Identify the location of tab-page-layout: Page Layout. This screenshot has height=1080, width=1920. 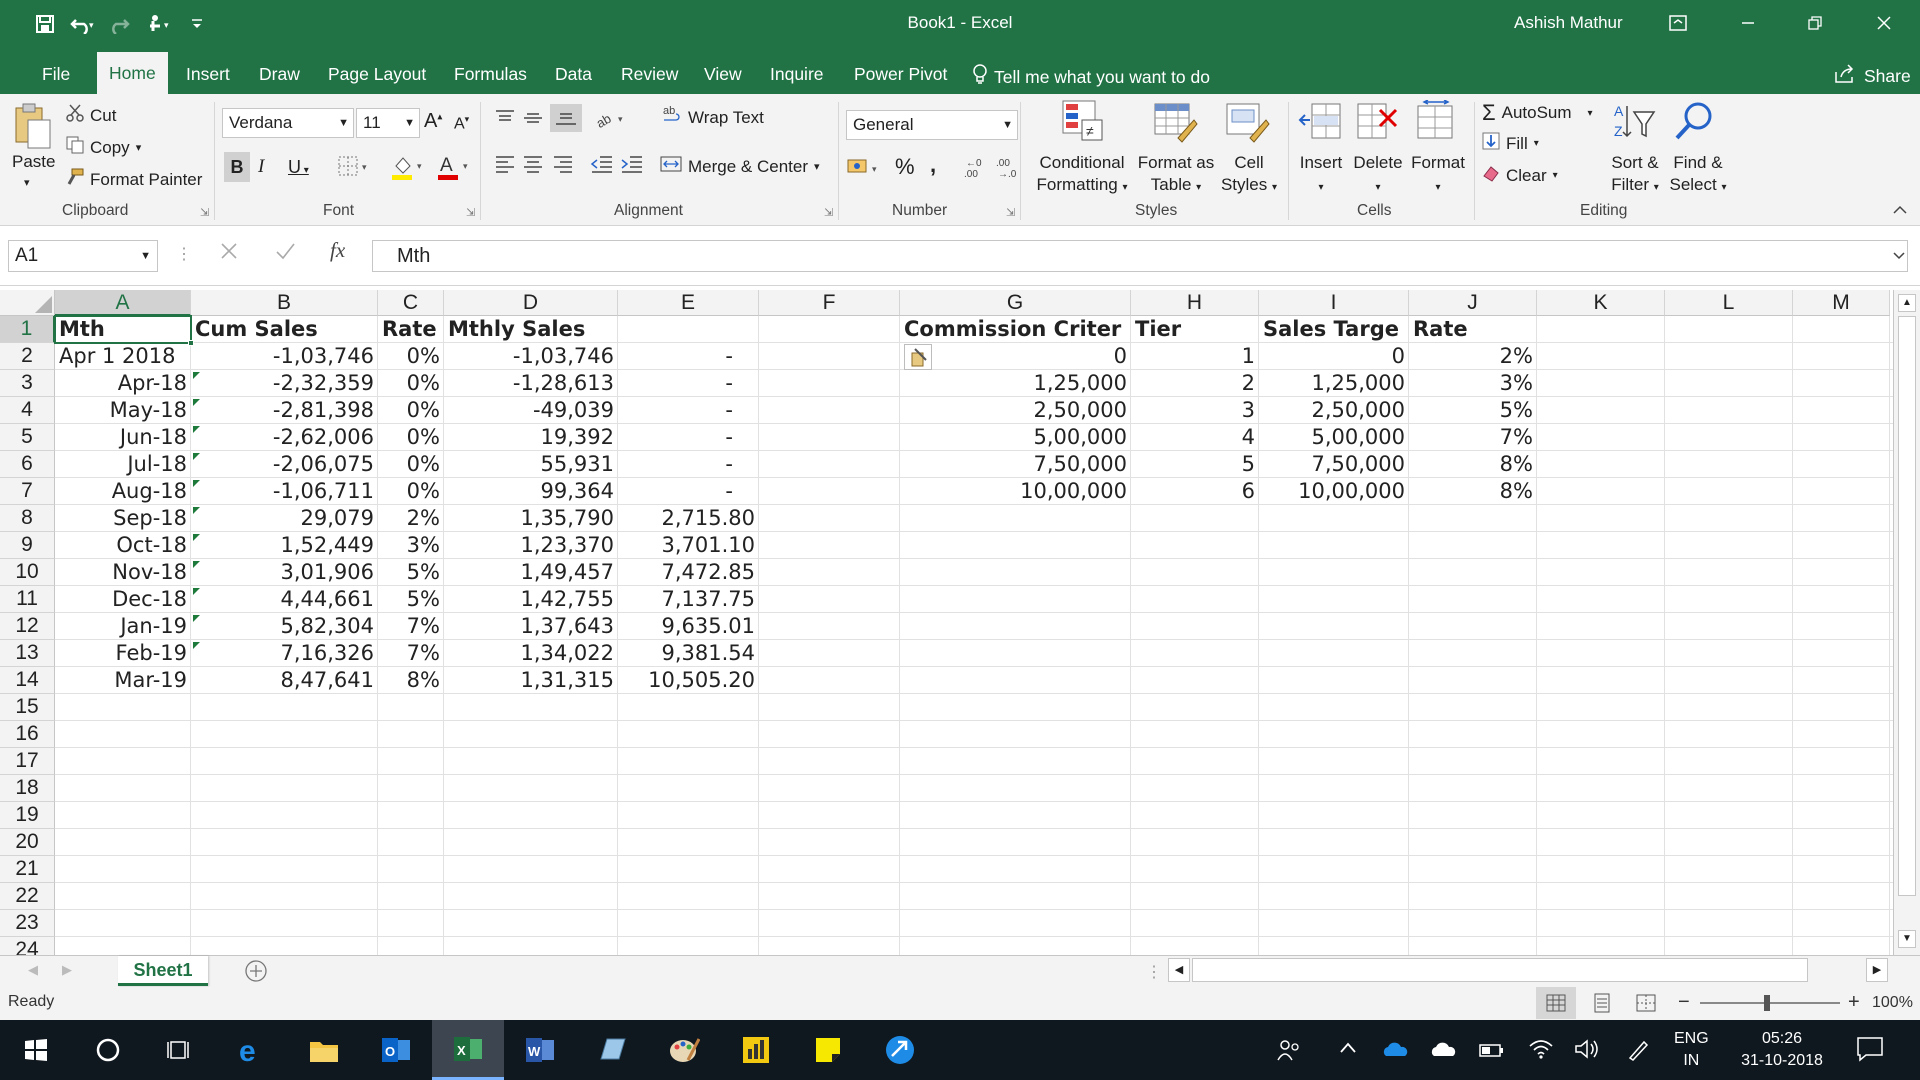
(377, 75).